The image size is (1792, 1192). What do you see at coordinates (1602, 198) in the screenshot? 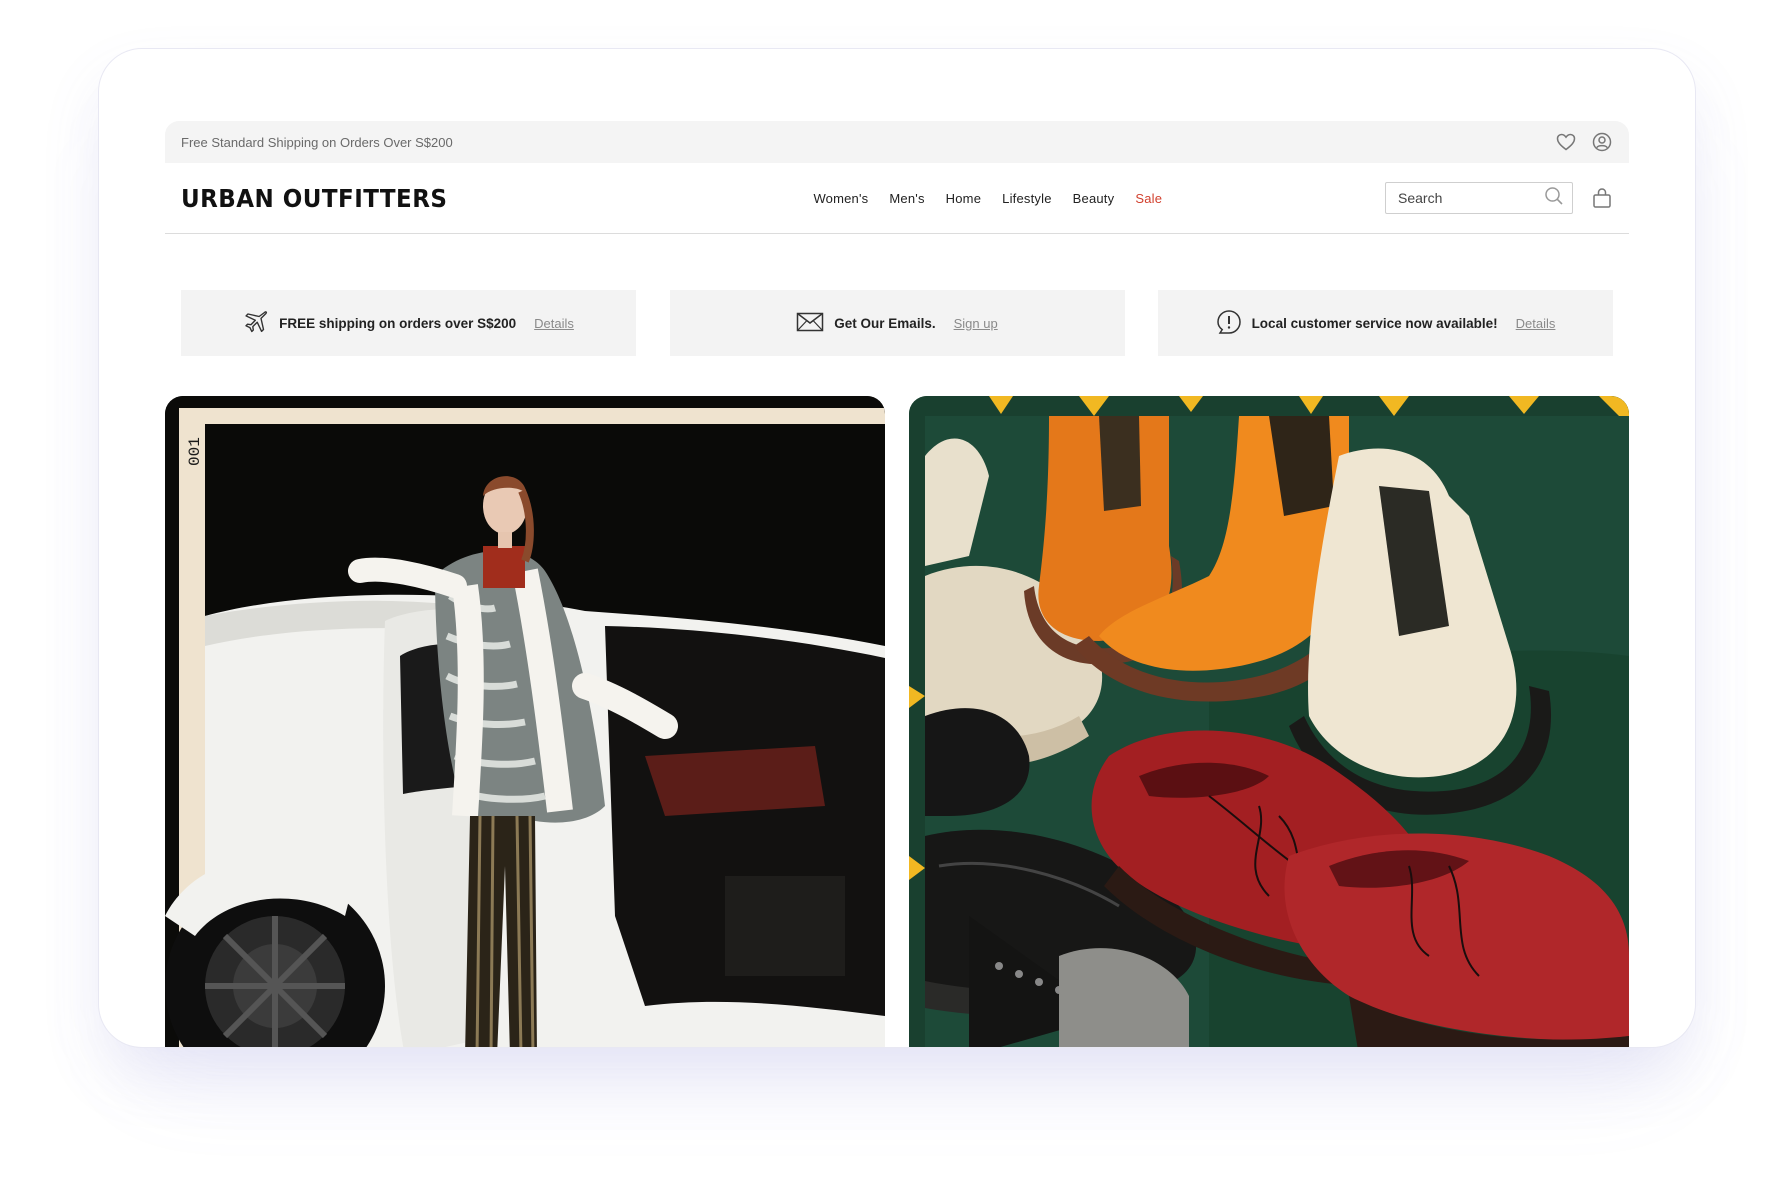
I see `shopping-bag-icon` at bounding box center [1602, 198].